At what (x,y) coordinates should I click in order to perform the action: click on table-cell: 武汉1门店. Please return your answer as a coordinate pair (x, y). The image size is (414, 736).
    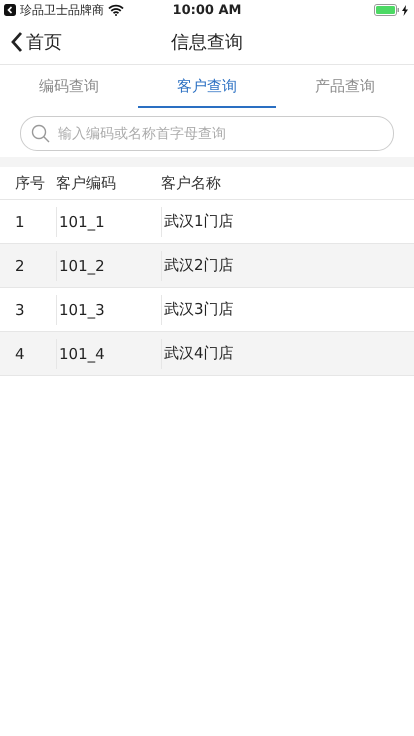
    Looking at the image, I should click on (287, 221).